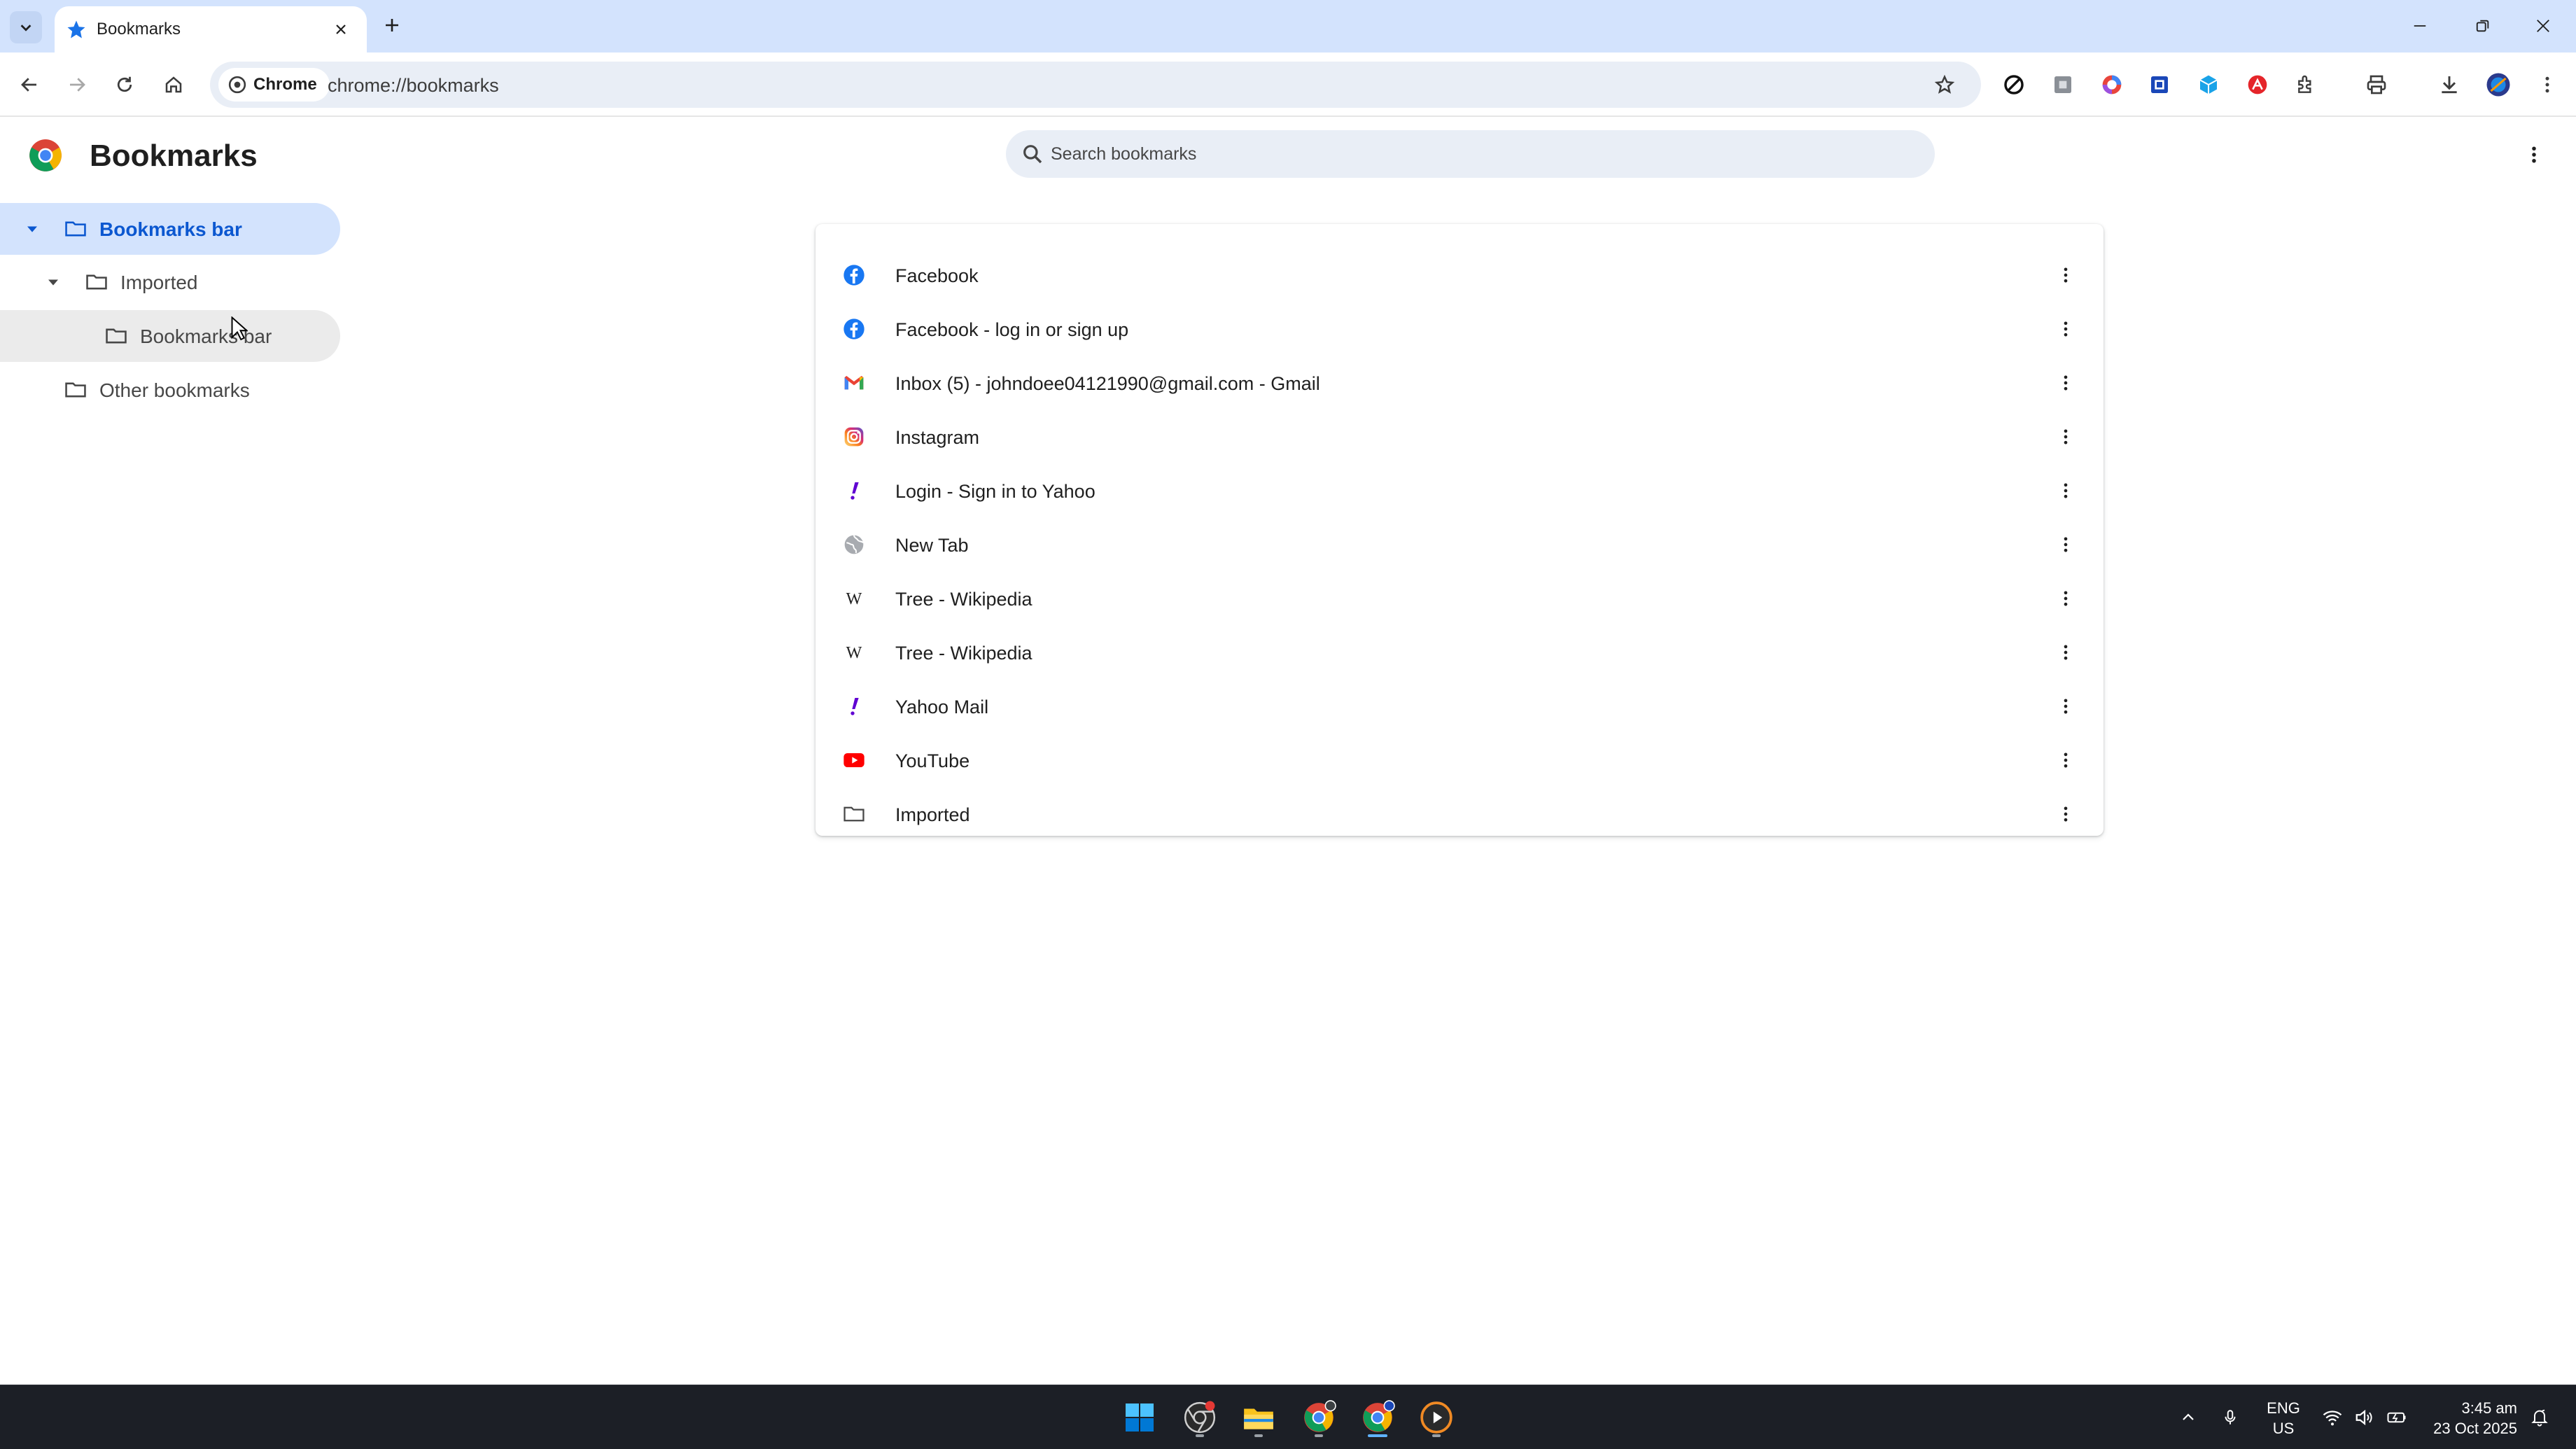 The height and width of the screenshot is (1449, 2576). I want to click on extension-cyan-icon, so click(2208, 84).